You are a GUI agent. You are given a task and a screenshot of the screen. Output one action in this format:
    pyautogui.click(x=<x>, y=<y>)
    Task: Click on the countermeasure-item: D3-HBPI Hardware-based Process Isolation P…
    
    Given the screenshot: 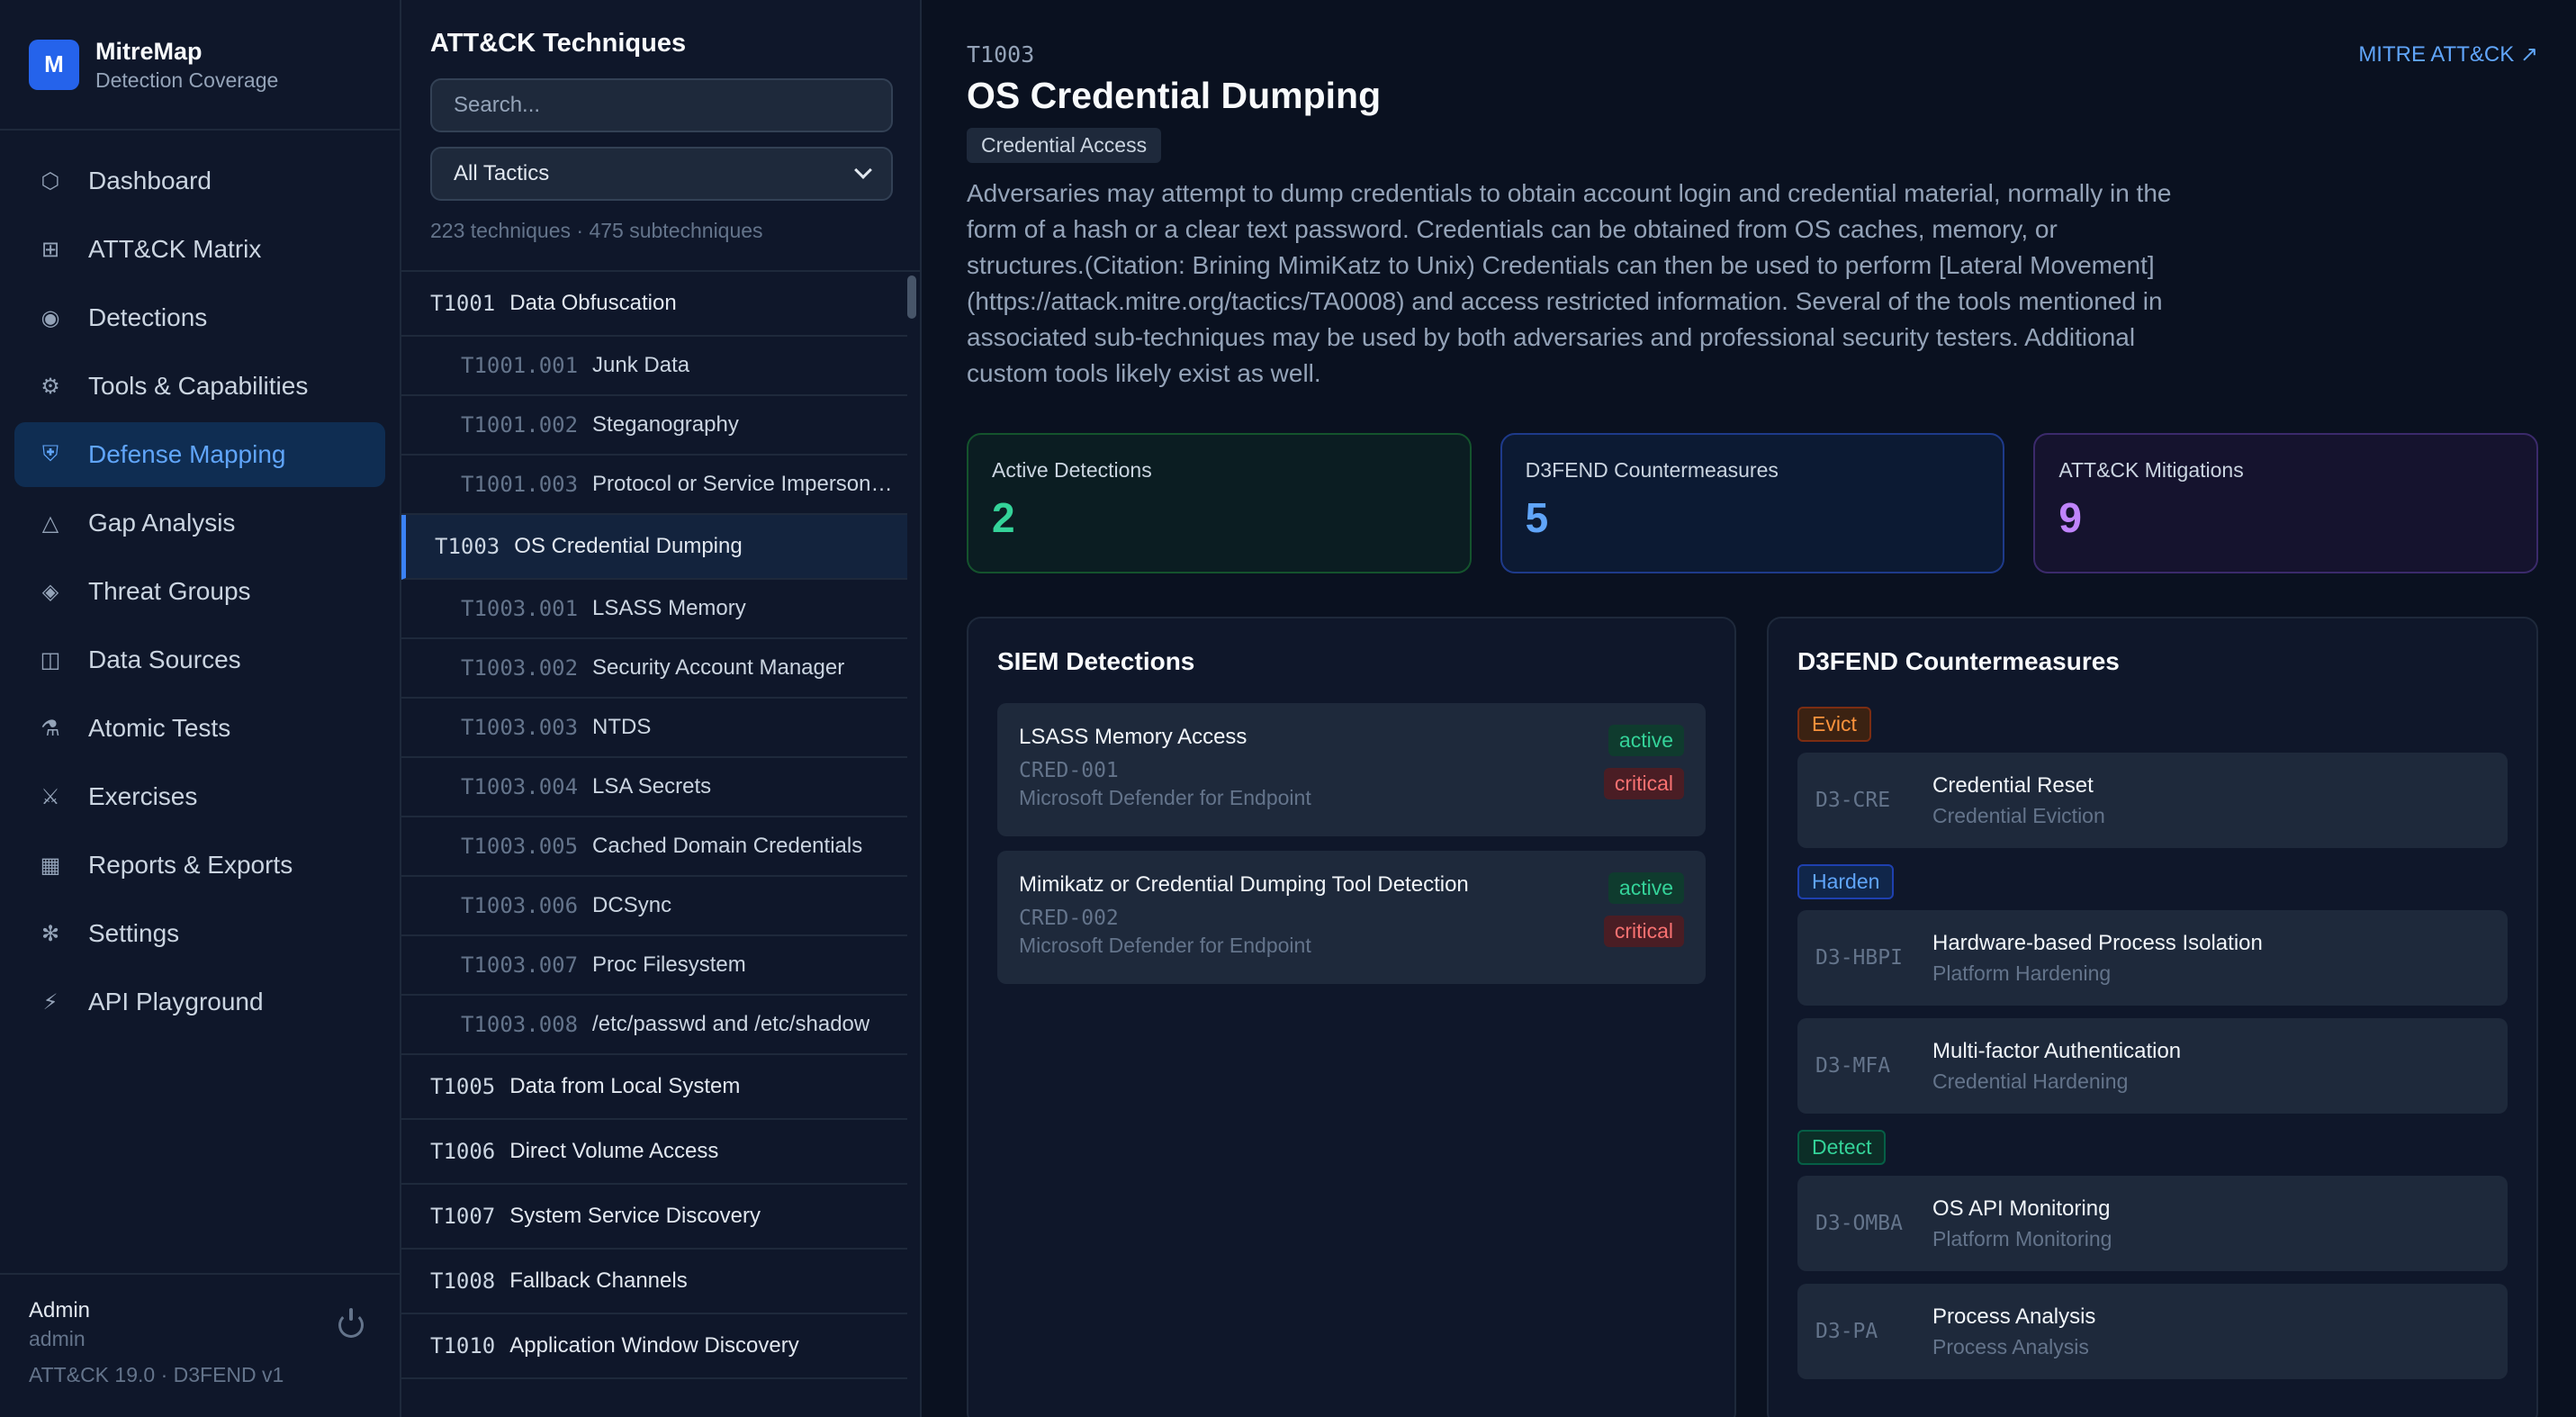 What is the action you would take?
    pyautogui.click(x=2152, y=958)
    